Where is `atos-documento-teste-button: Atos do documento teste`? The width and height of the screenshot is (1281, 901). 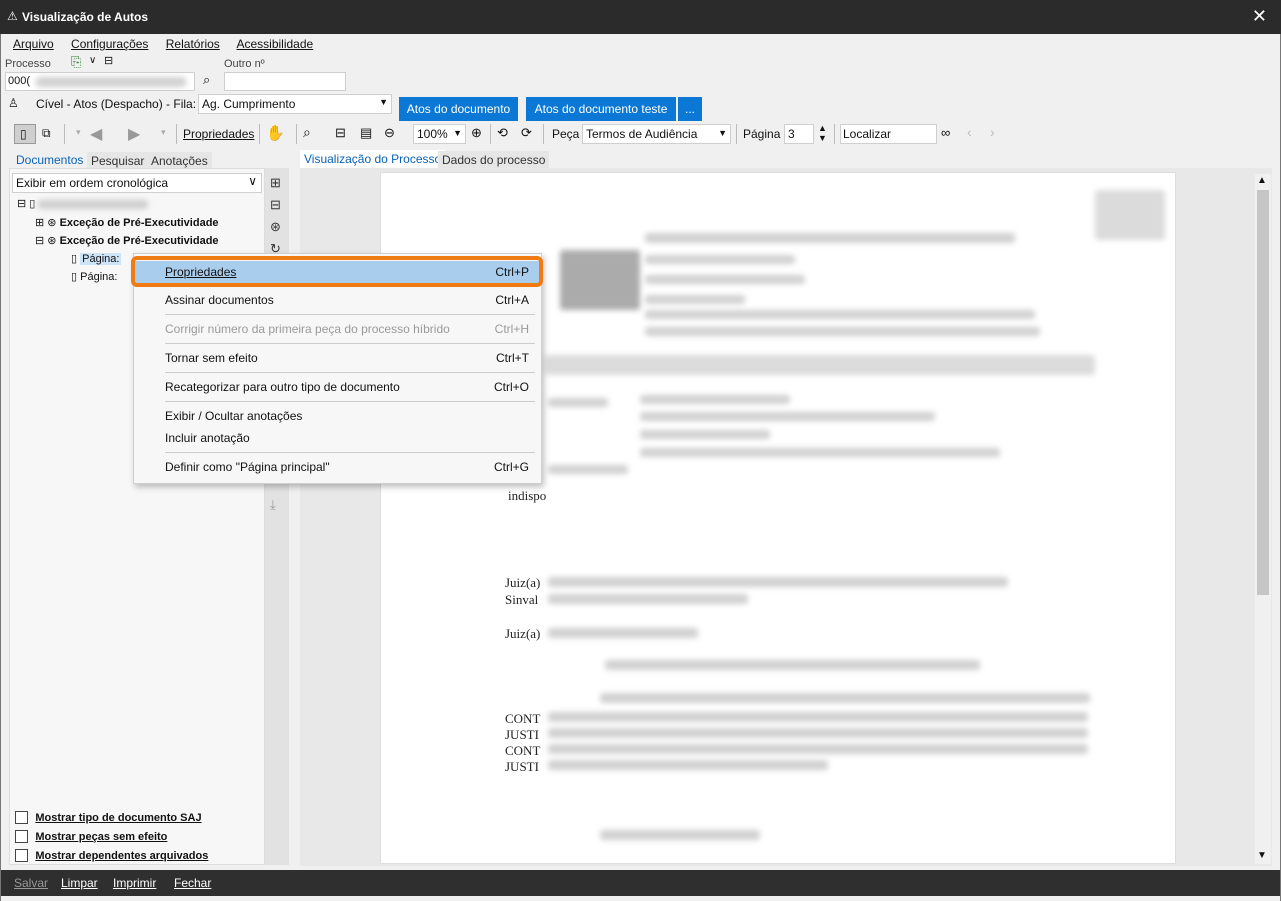
atos-documento-teste-button: Atos do documento teste is located at coordinates (601, 109).